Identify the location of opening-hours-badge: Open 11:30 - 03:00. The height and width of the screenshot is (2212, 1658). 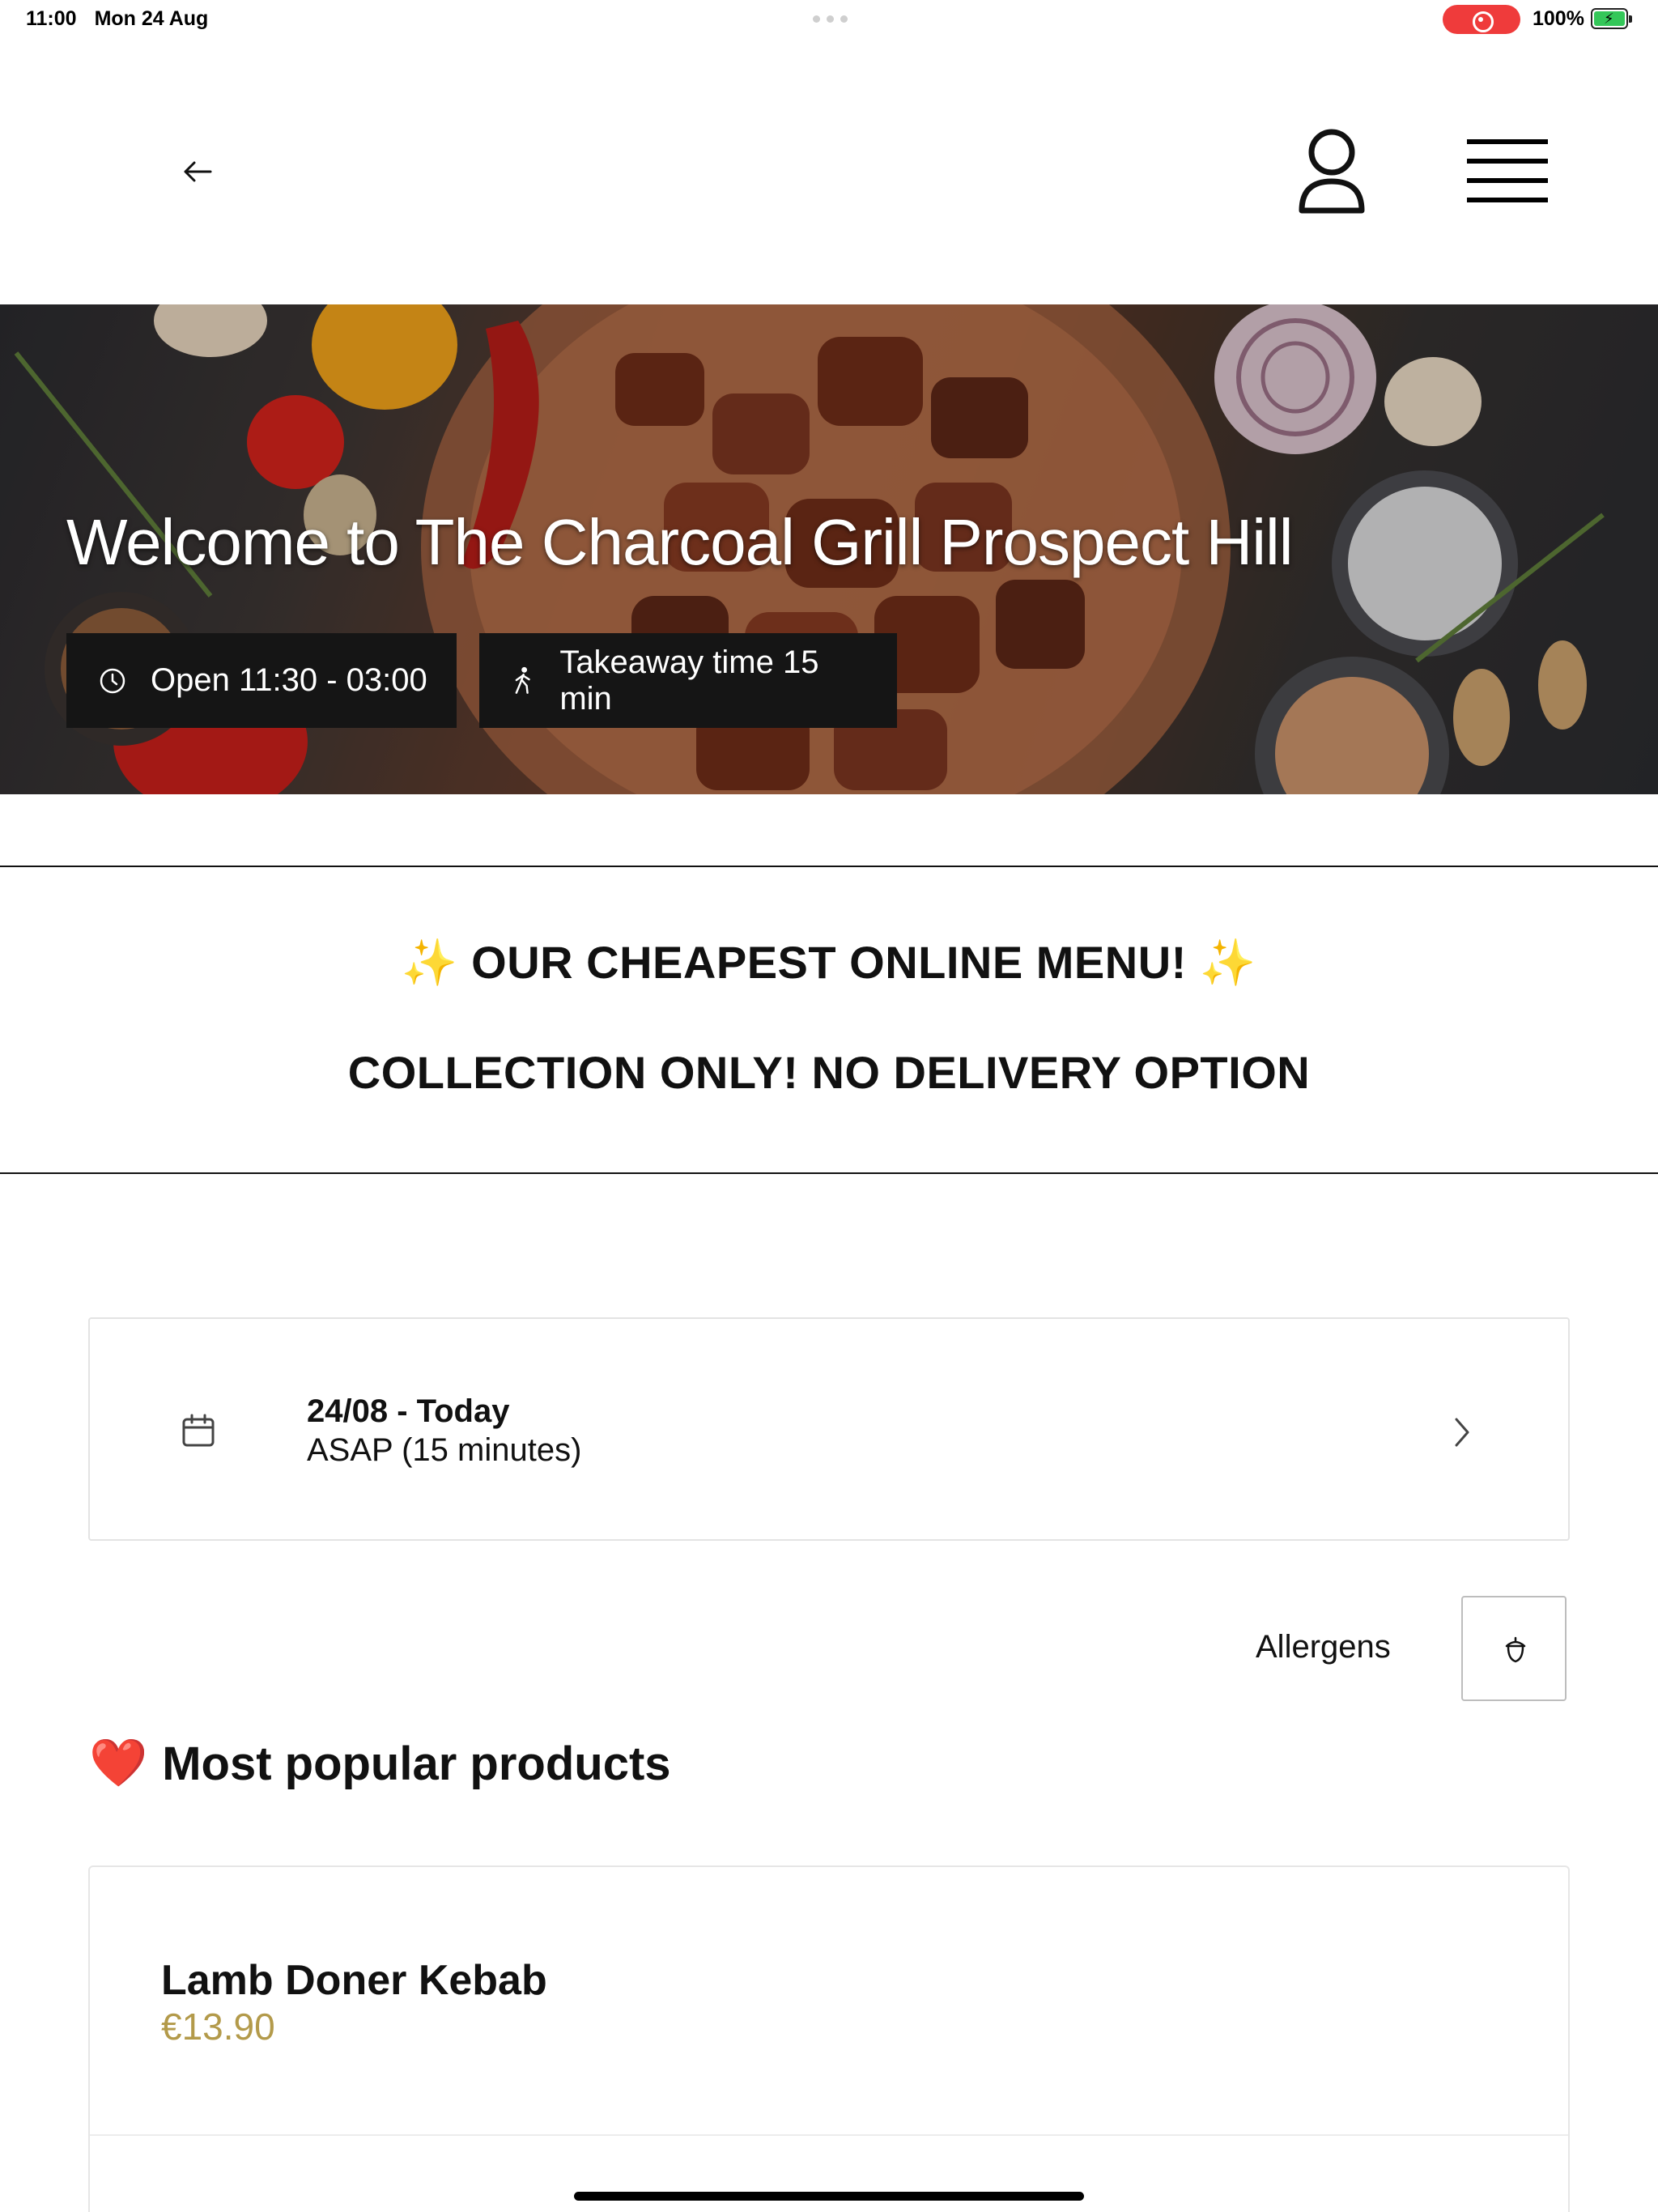
(261, 681).